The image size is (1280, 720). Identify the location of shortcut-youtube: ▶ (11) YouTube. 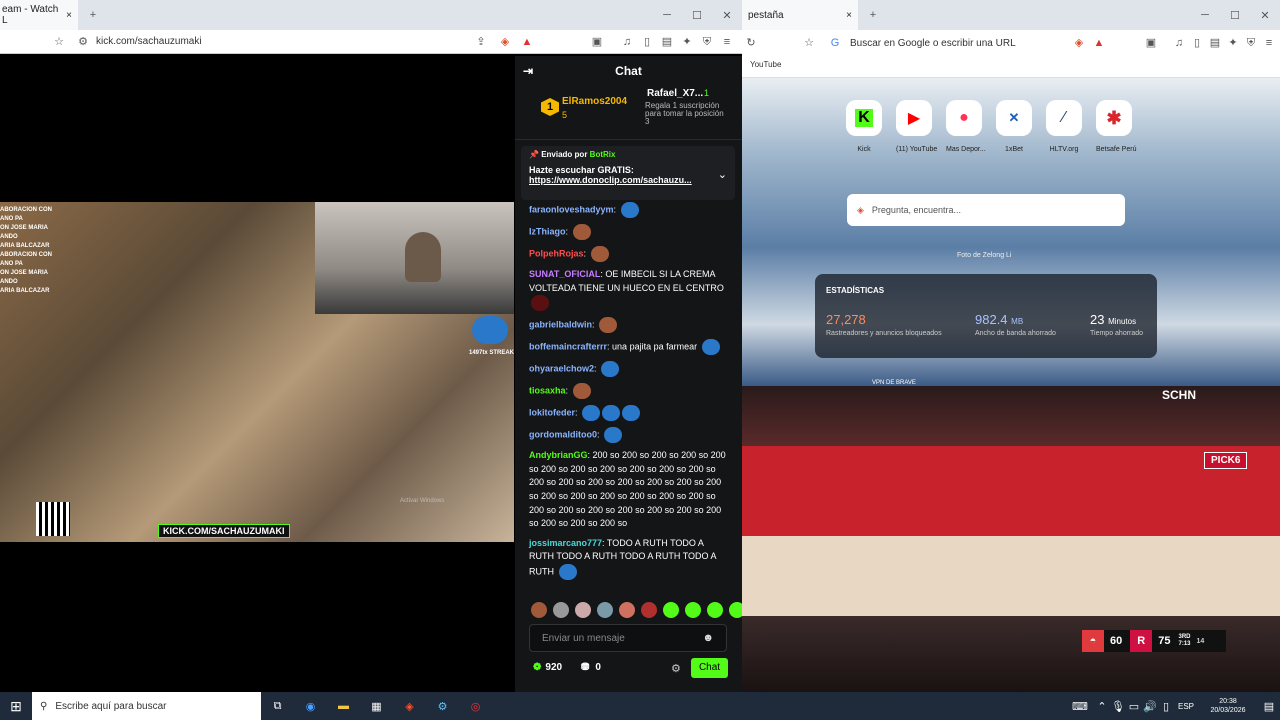
(916, 126).